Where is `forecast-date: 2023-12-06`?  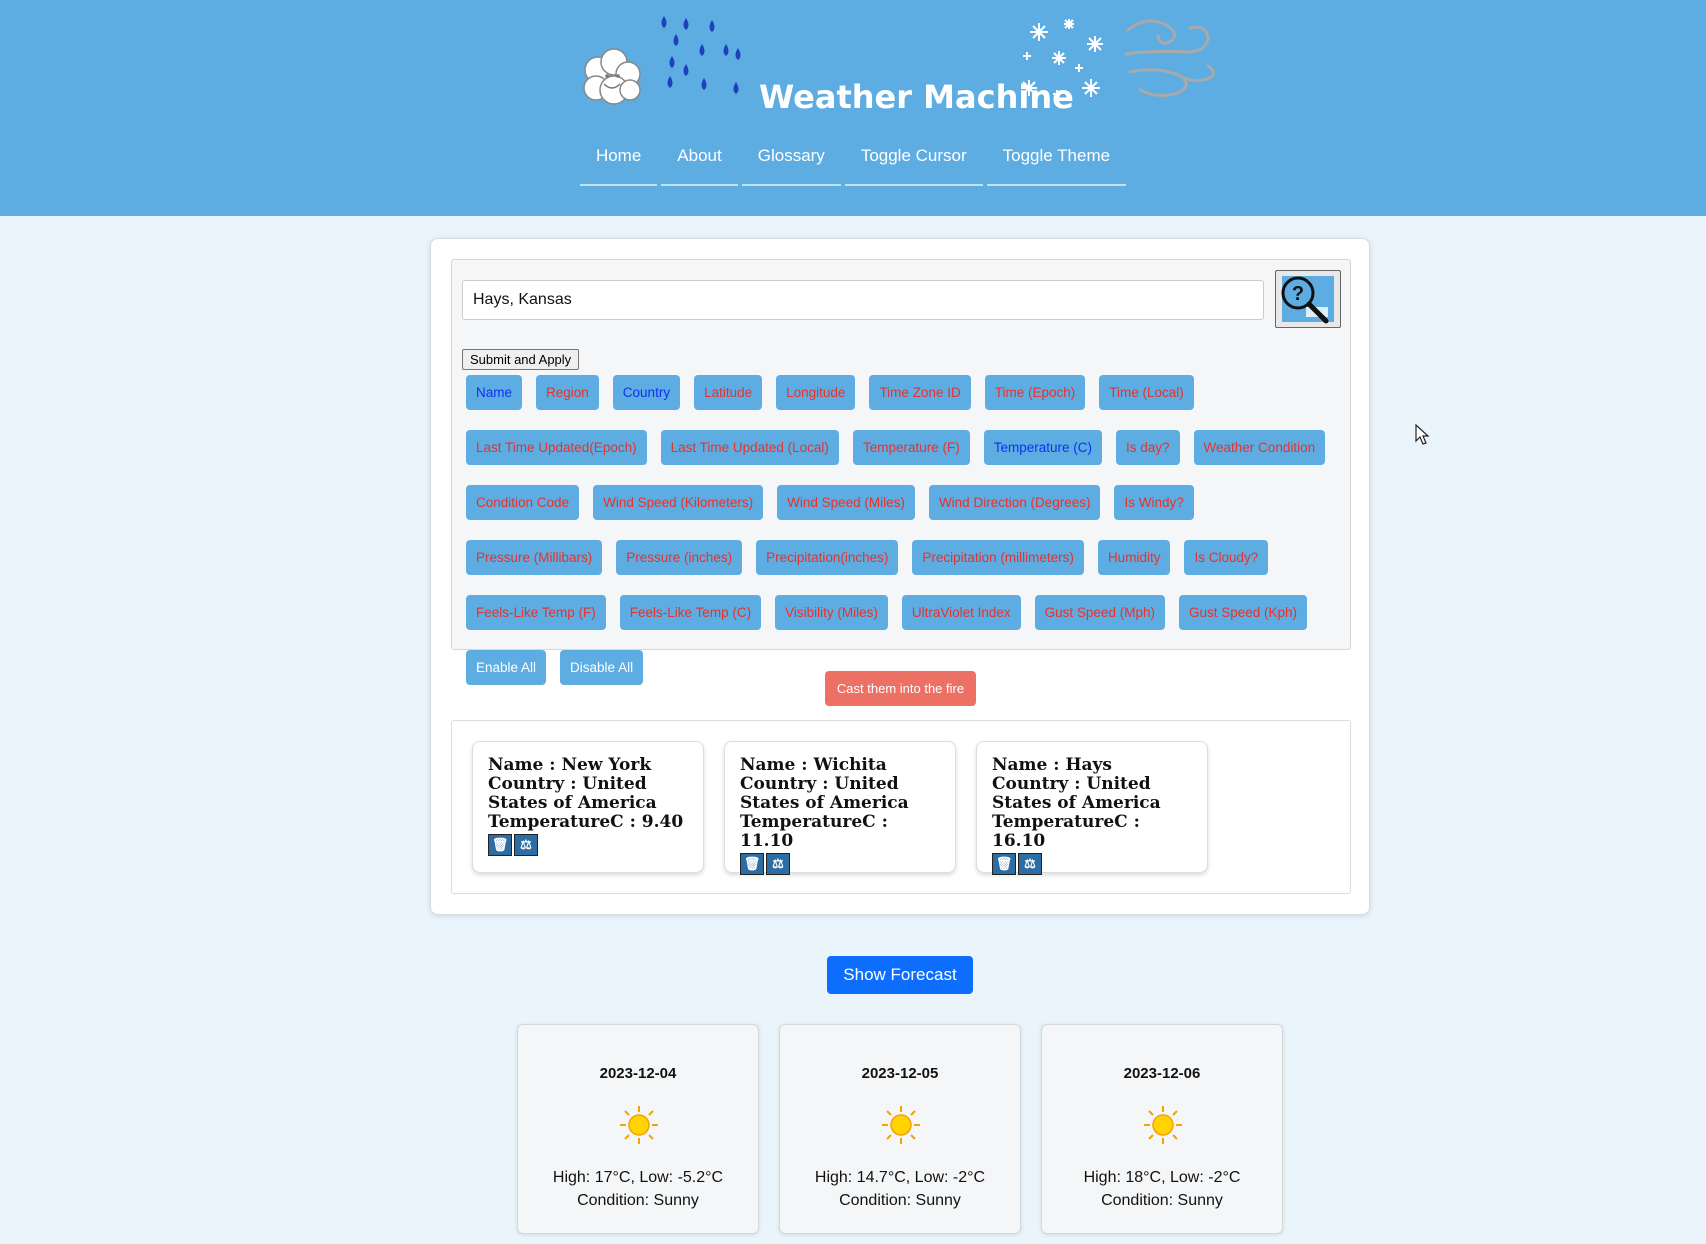
forecast-date: 2023-12-06 is located at coordinates (1162, 1073).